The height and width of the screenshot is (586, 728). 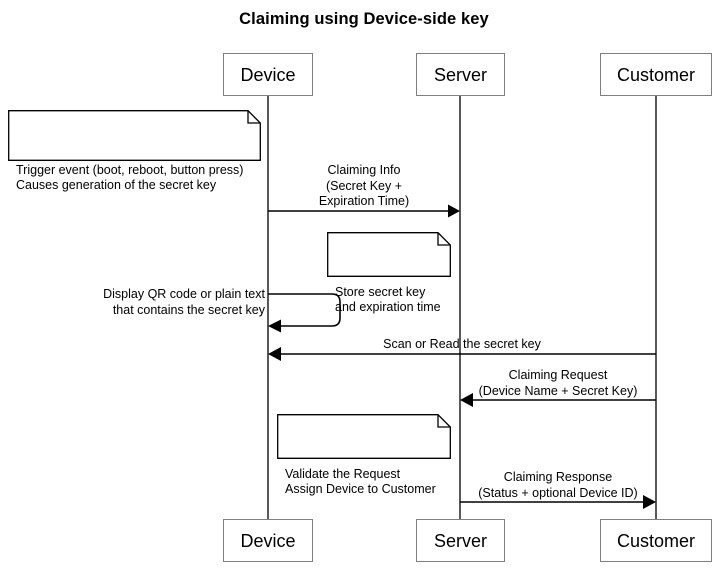 I want to click on note-text: Store secret key and expiration time, so click(x=388, y=299).